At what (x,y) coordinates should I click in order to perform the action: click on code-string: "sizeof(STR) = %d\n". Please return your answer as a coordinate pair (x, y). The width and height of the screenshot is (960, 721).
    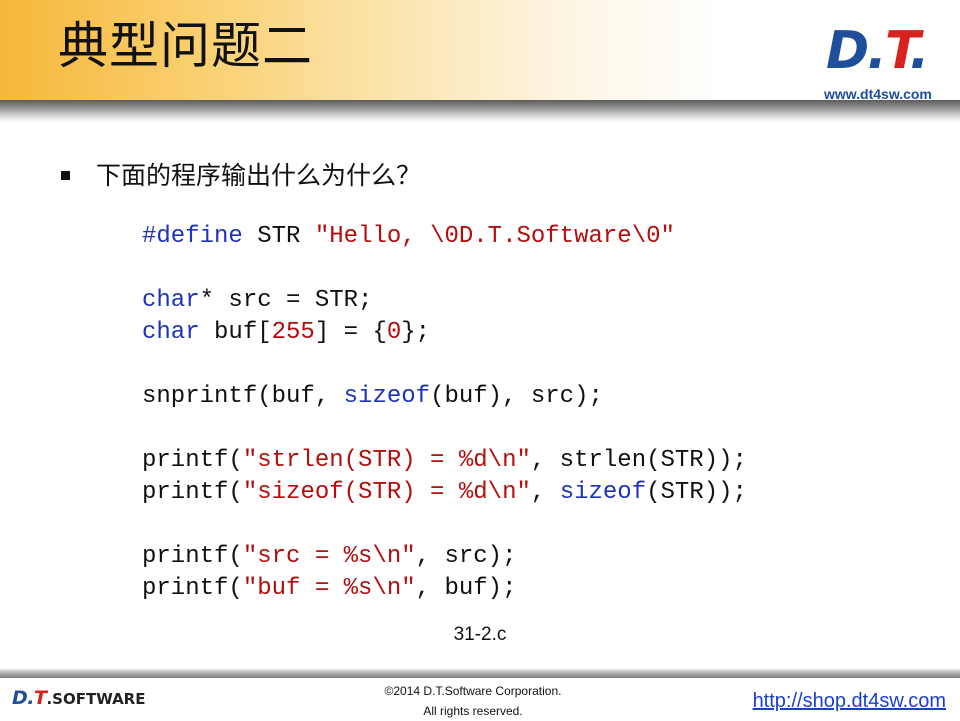
    Looking at the image, I should click on (386, 492).